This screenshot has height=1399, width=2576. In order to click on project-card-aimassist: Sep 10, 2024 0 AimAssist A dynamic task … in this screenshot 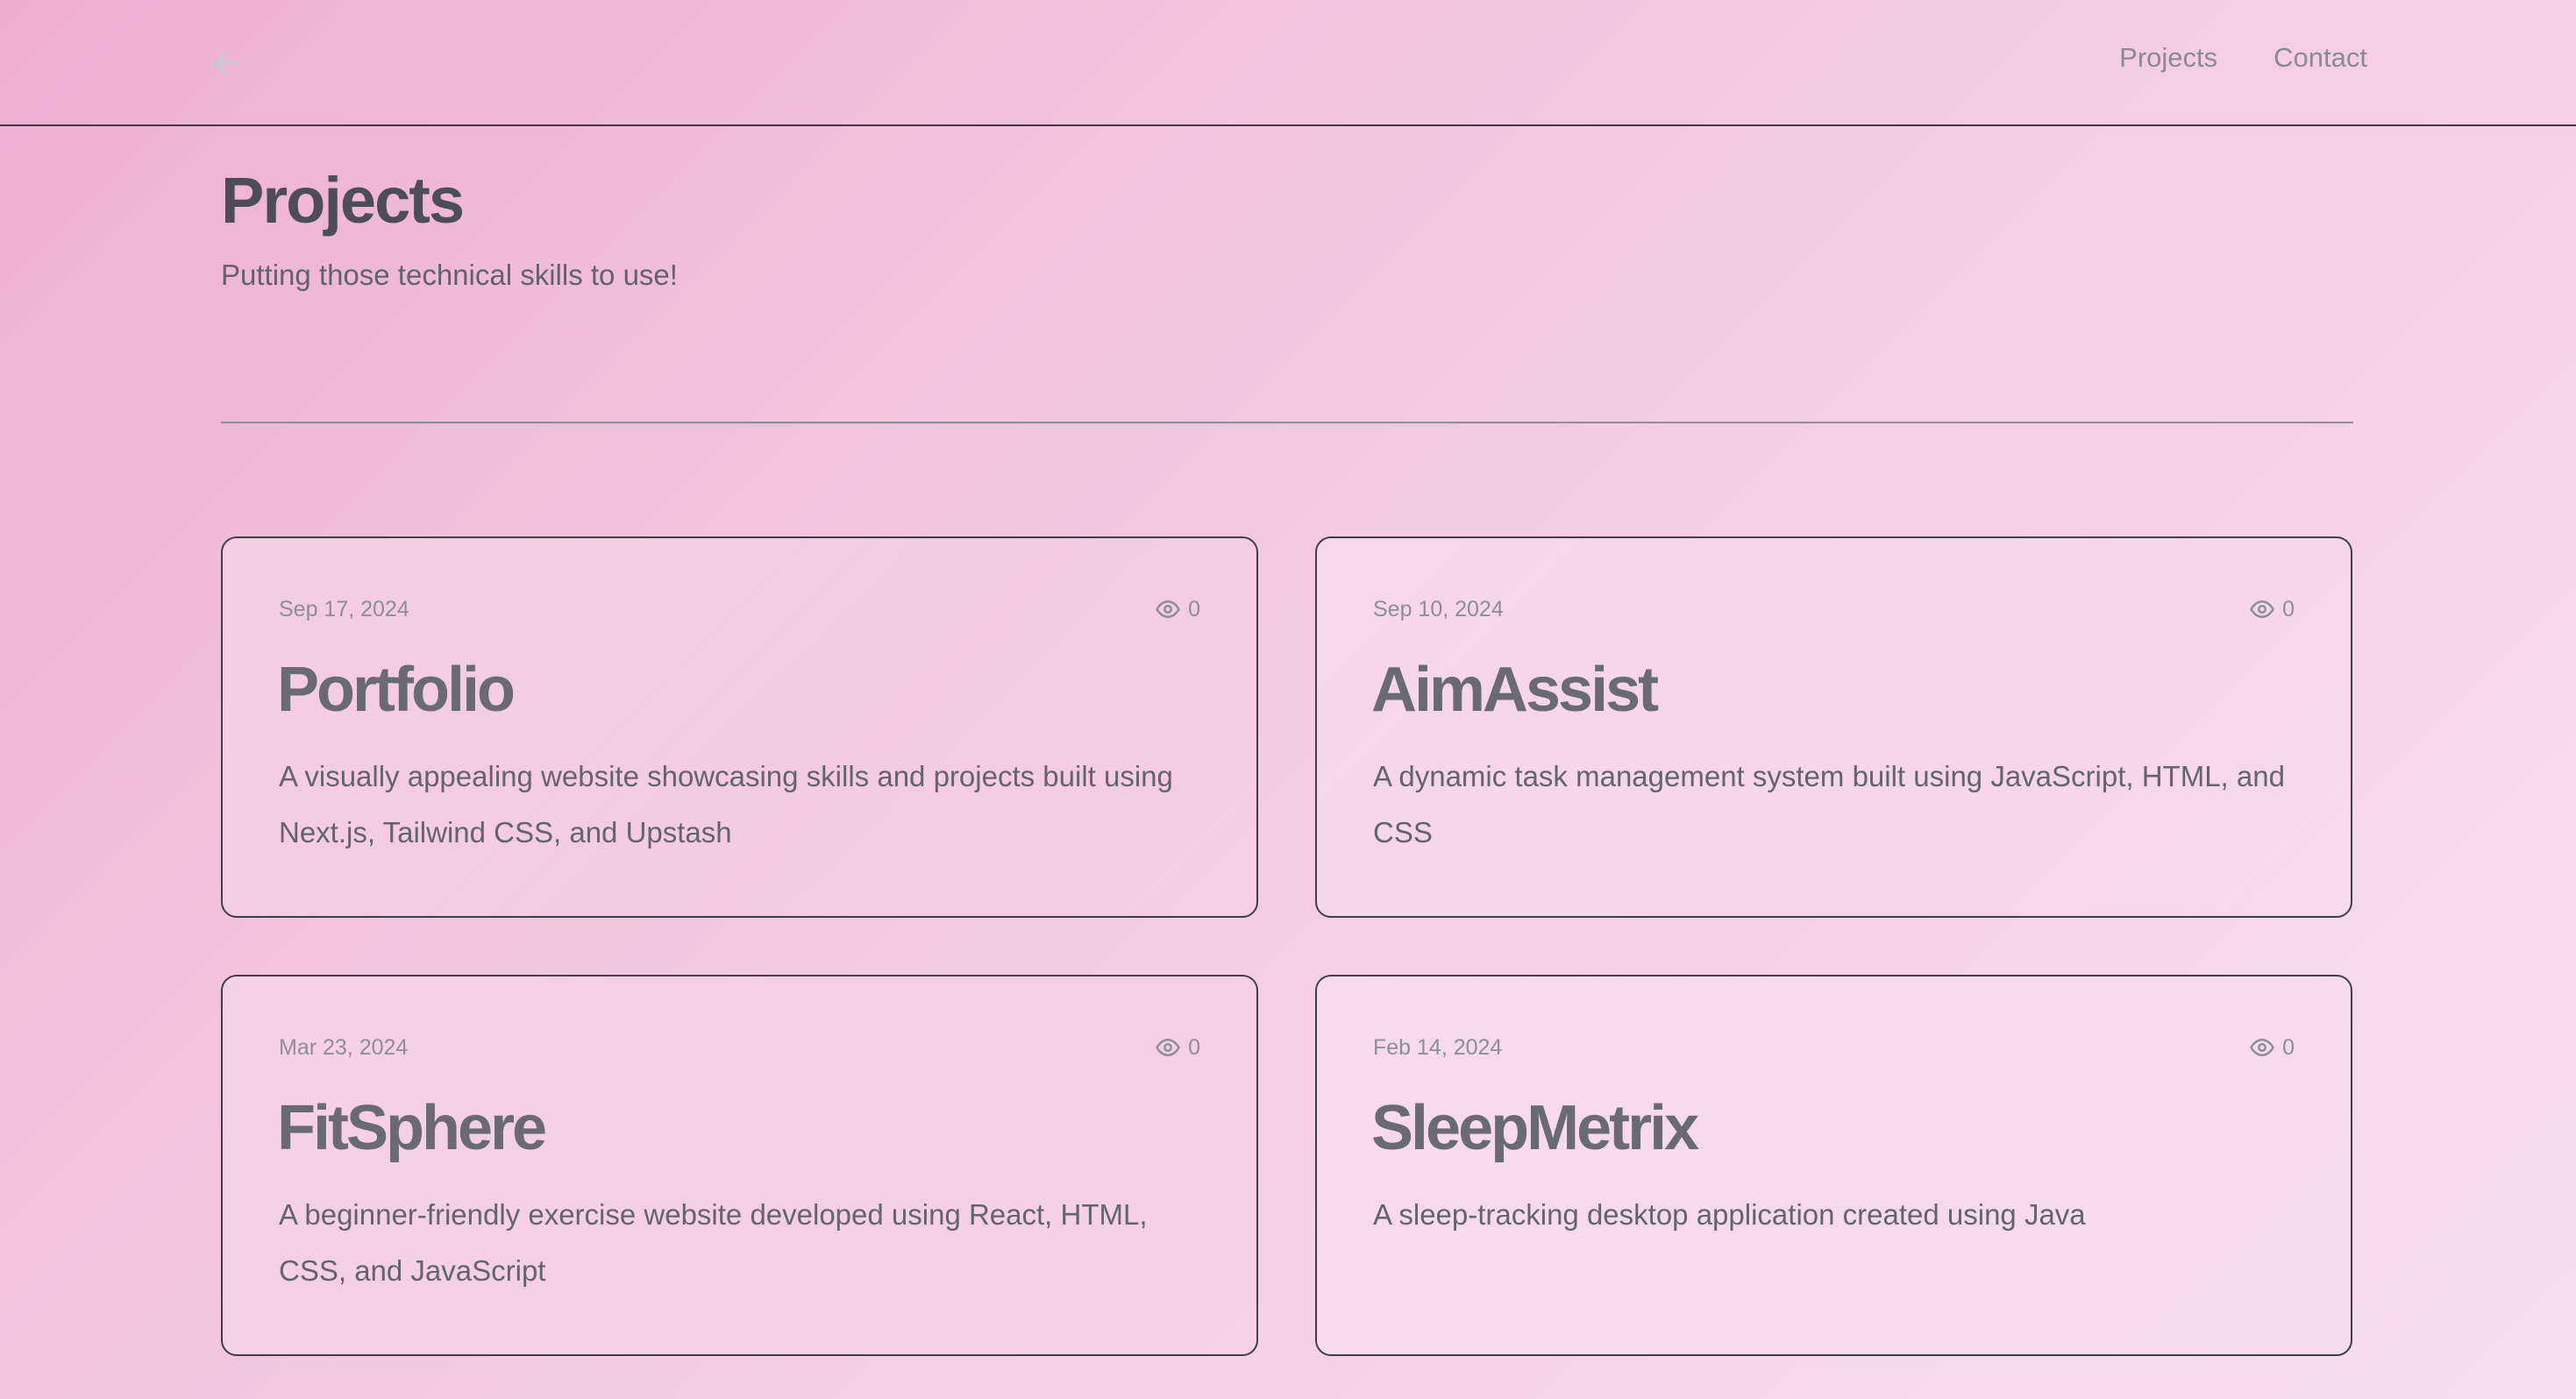, I will do `click(1833, 727)`.